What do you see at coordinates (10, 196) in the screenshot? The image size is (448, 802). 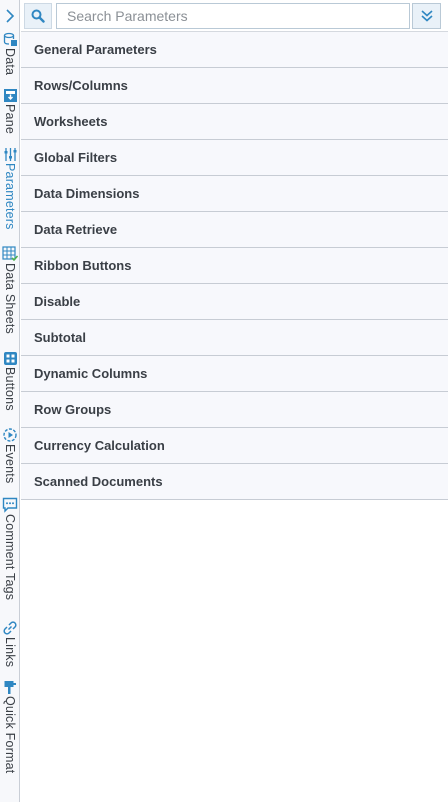 I see `side-tab-label: Parameters` at bounding box center [10, 196].